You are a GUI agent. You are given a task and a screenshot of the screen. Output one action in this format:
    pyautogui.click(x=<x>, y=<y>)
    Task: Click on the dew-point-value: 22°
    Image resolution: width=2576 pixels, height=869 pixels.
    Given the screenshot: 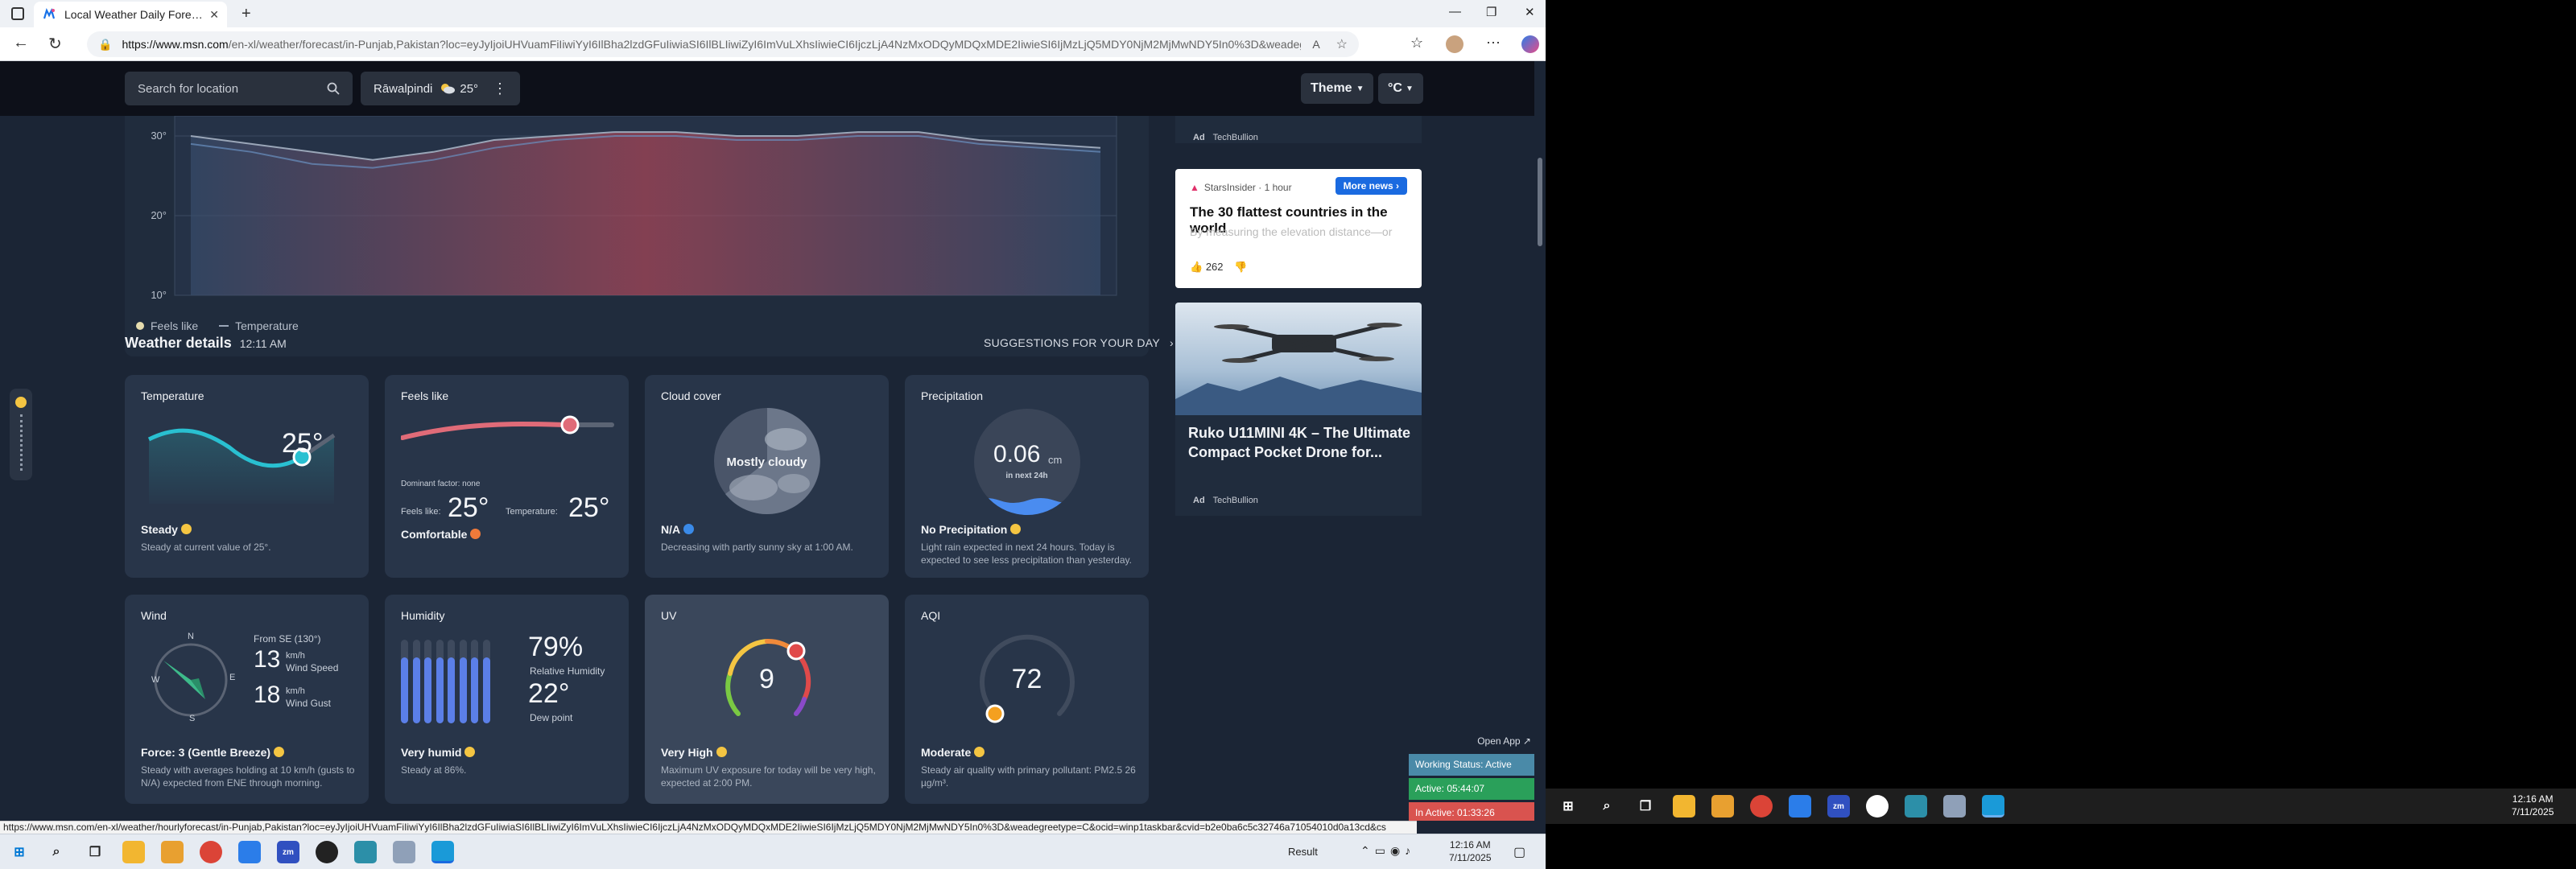 What is the action you would take?
    pyautogui.click(x=549, y=693)
    